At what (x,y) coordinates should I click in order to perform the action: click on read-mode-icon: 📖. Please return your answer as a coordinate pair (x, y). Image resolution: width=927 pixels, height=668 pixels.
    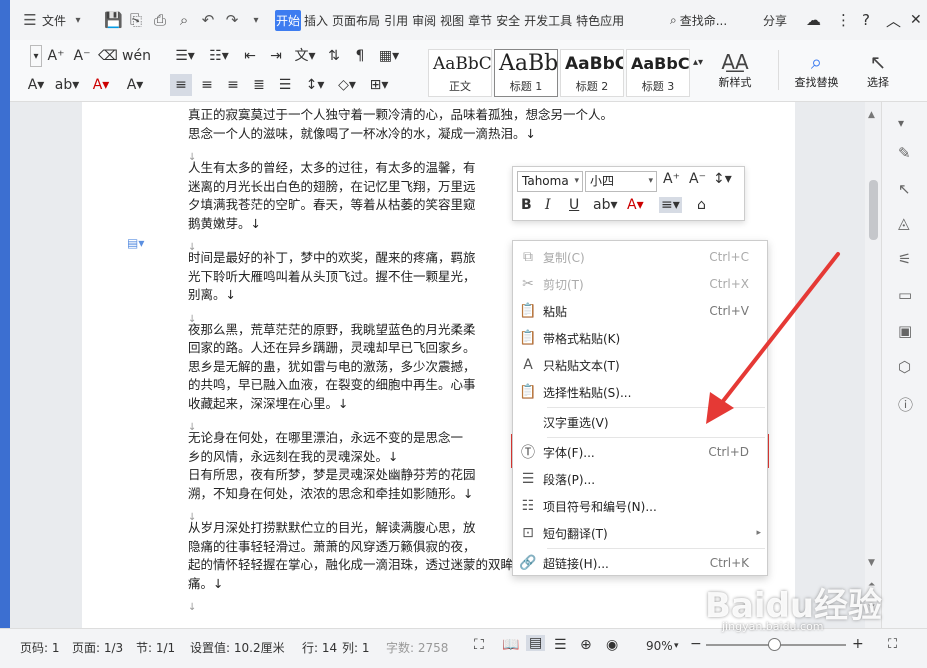
    Looking at the image, I should click on (510, 645).